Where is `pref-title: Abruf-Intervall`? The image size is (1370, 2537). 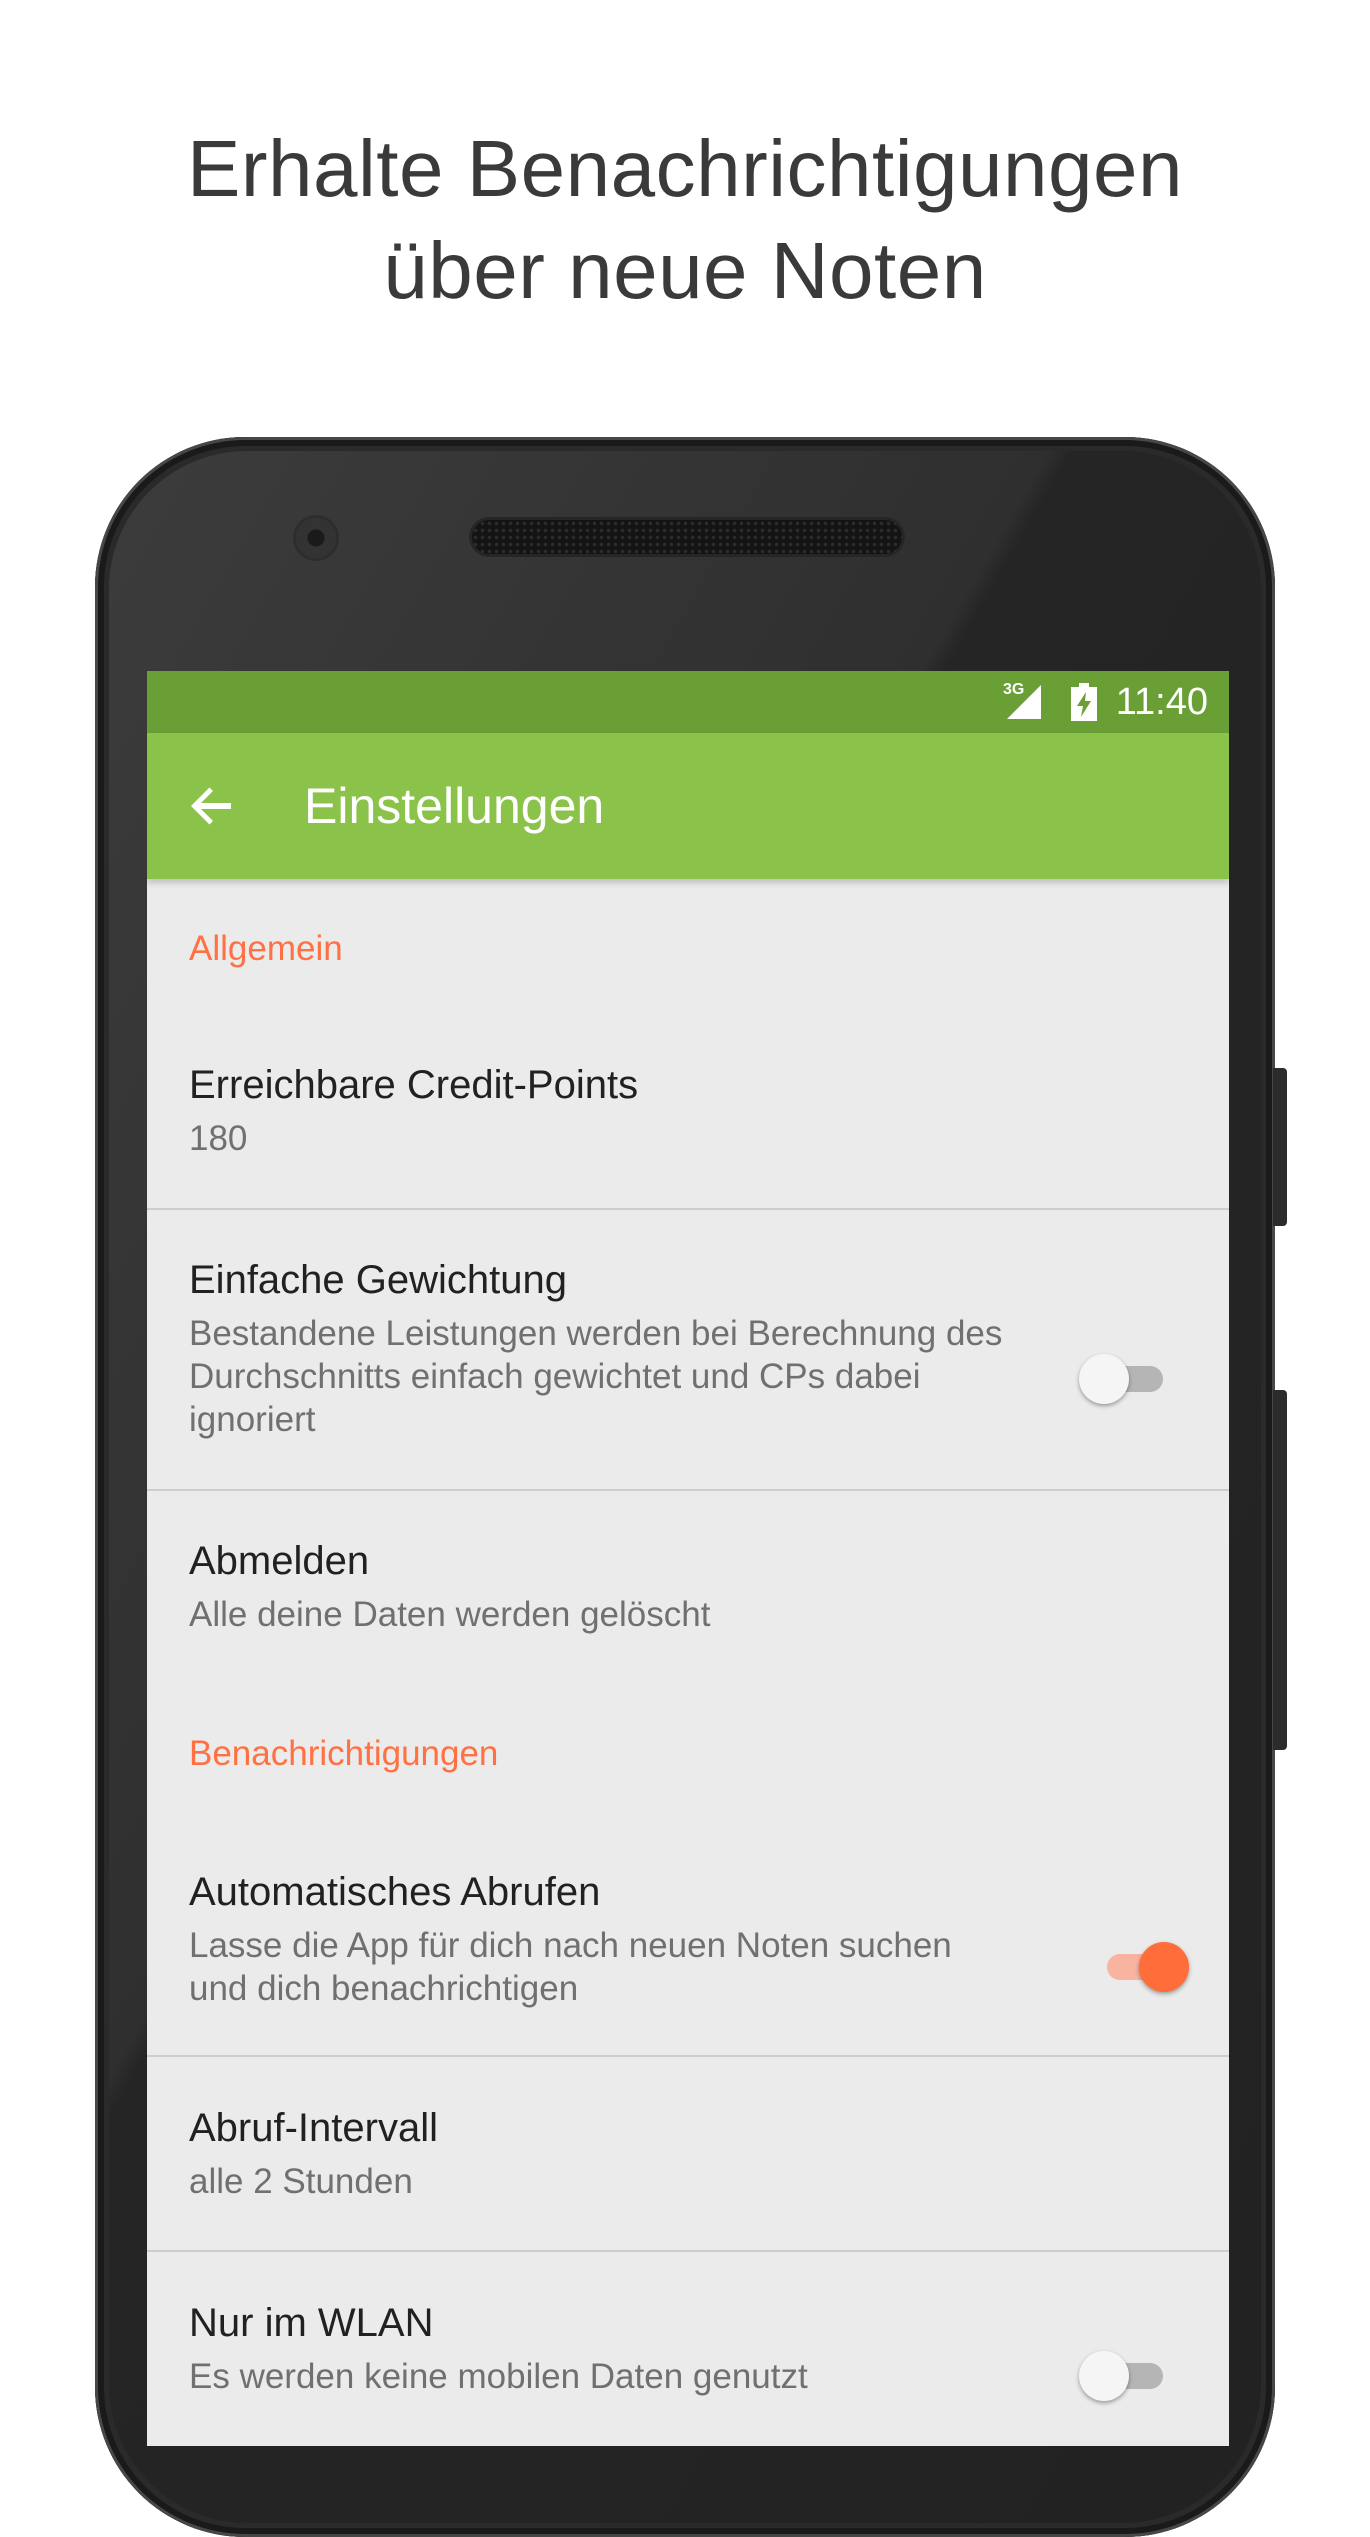 pref-title: Abruf-Intervall is located at coordinates (313, 2128).